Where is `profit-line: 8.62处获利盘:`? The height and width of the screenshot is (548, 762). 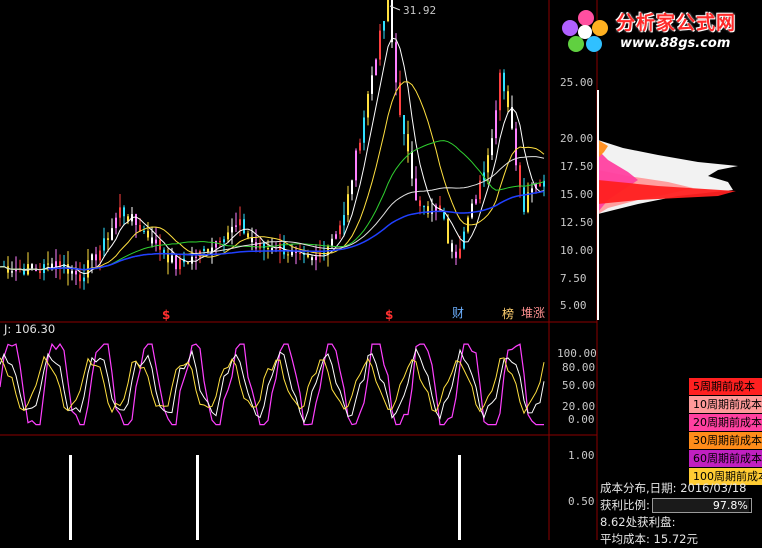 profit-line: 8.62处获利盘: is located at coordinates (638, 522).